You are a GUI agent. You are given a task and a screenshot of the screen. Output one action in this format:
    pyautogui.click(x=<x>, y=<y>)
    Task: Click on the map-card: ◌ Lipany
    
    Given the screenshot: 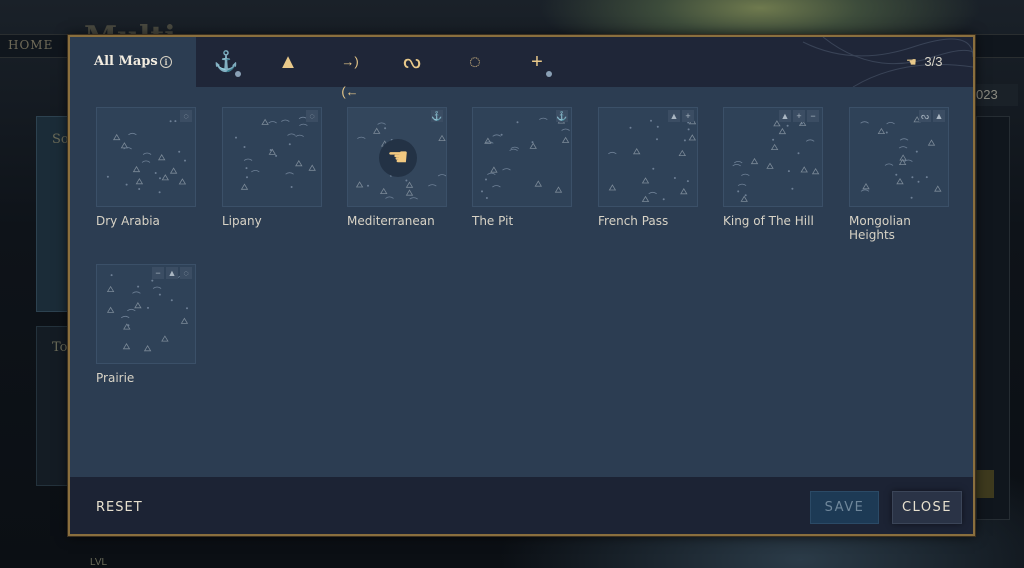 What is the action you would take?
    pyautogui.click(x=273, y=167)
    